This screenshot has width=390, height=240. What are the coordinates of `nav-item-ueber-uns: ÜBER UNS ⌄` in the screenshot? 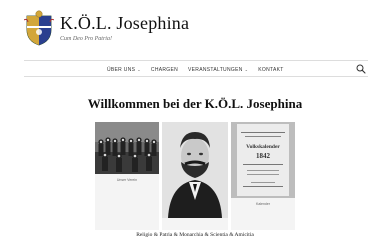 It's located at (124, 70).